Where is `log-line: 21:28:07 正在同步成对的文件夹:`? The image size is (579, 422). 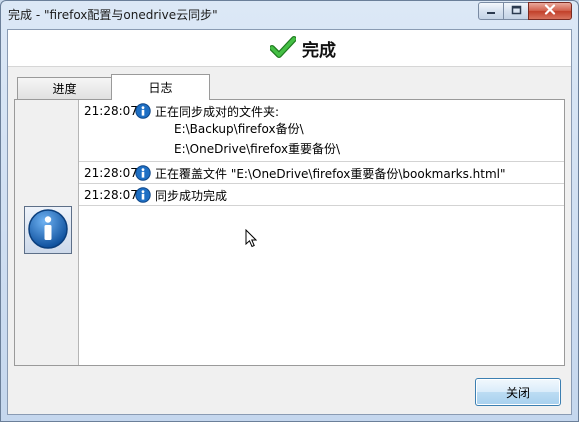 log-line: 21:28:07 正在同步成对的文件夹: is located at coordinates (324, 111).